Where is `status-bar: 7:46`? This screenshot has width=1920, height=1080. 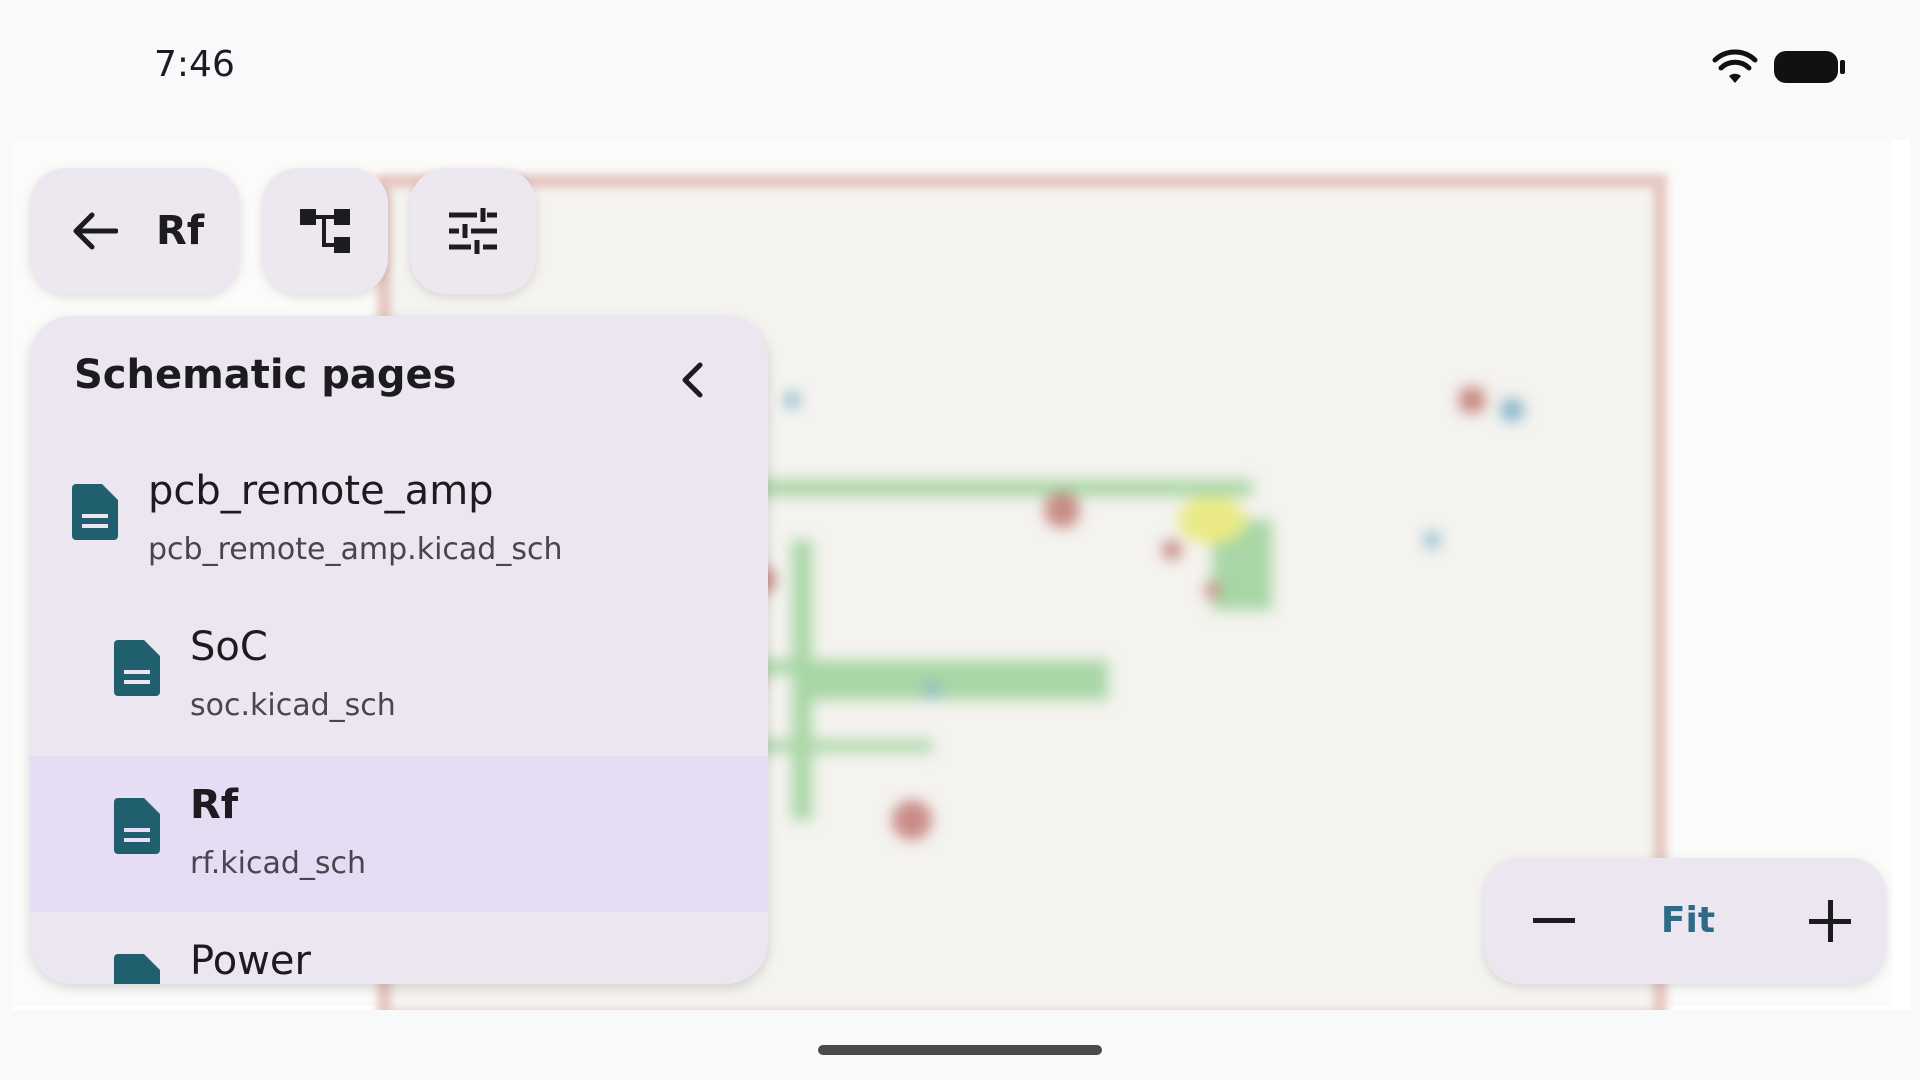
status-bar: 7:46 is located at coordinates (960, 68).